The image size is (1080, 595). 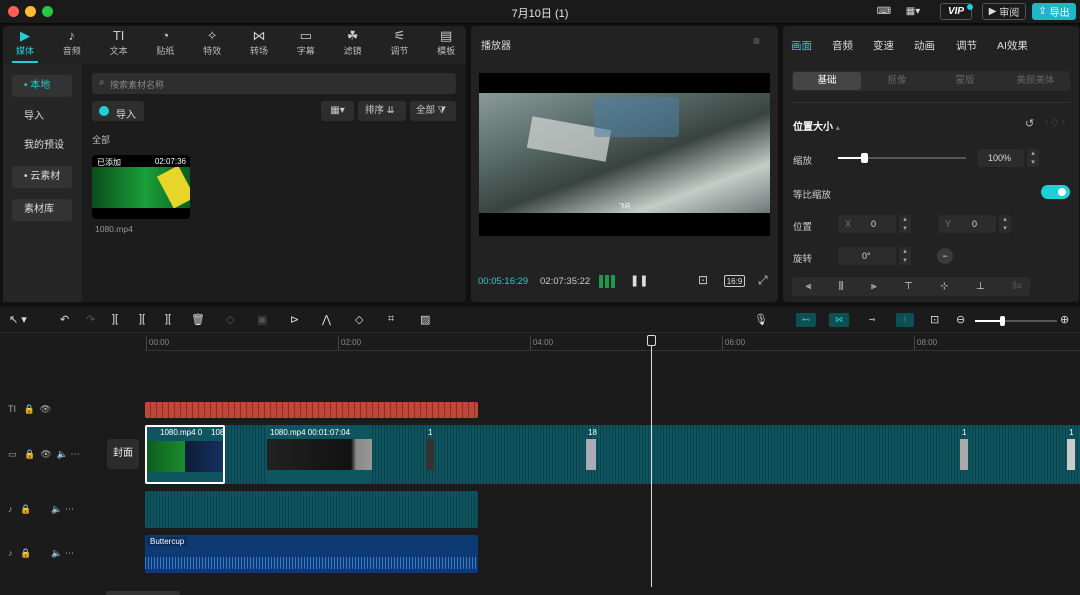 I want to click on keyboard-icon: ⌨, so click(x=884, y=11).